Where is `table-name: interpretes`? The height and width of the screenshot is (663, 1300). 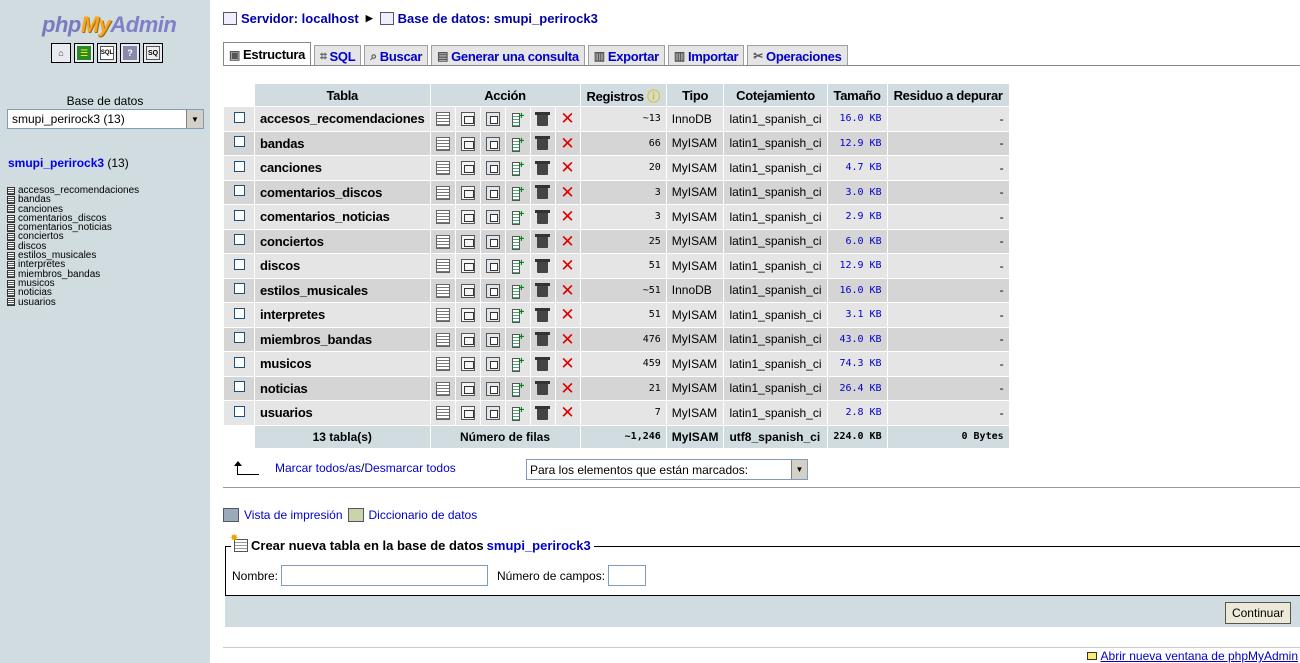
table-name: interpretes is located at coordinates (342, 315).